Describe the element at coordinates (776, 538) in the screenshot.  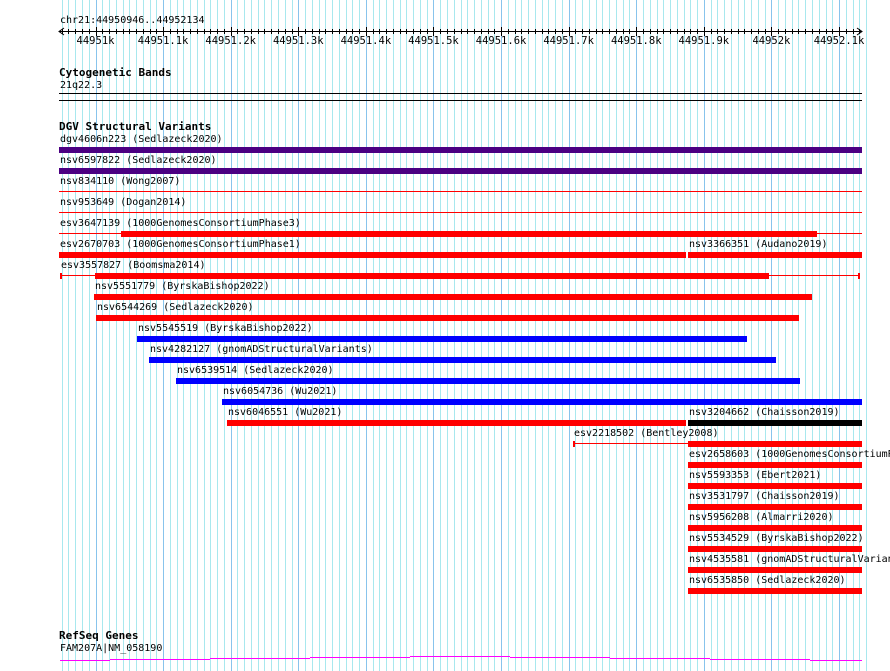
I see `sv-feature-label: nsv5534529 (ByrskaBishop2022)` at that location.